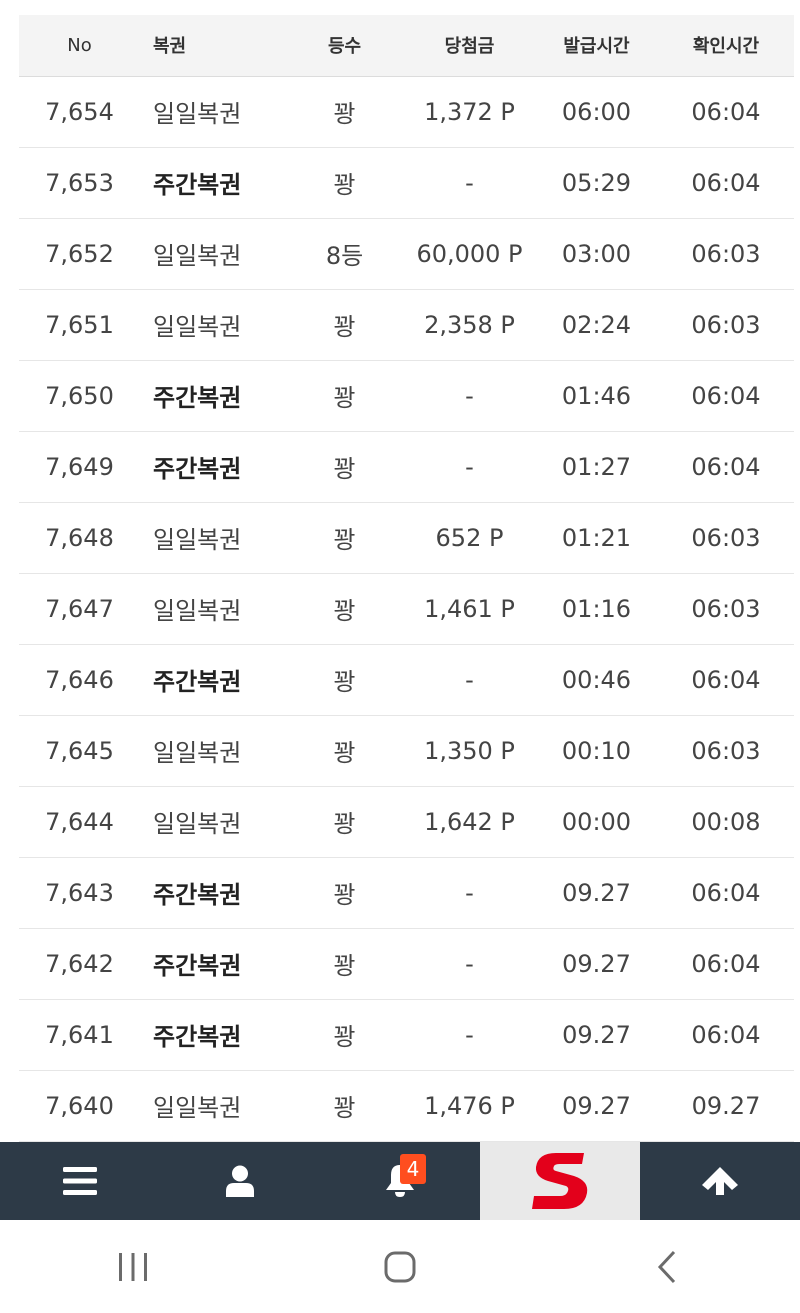  I want to click on header-issue-time: 발급시간, so click(596, 46).